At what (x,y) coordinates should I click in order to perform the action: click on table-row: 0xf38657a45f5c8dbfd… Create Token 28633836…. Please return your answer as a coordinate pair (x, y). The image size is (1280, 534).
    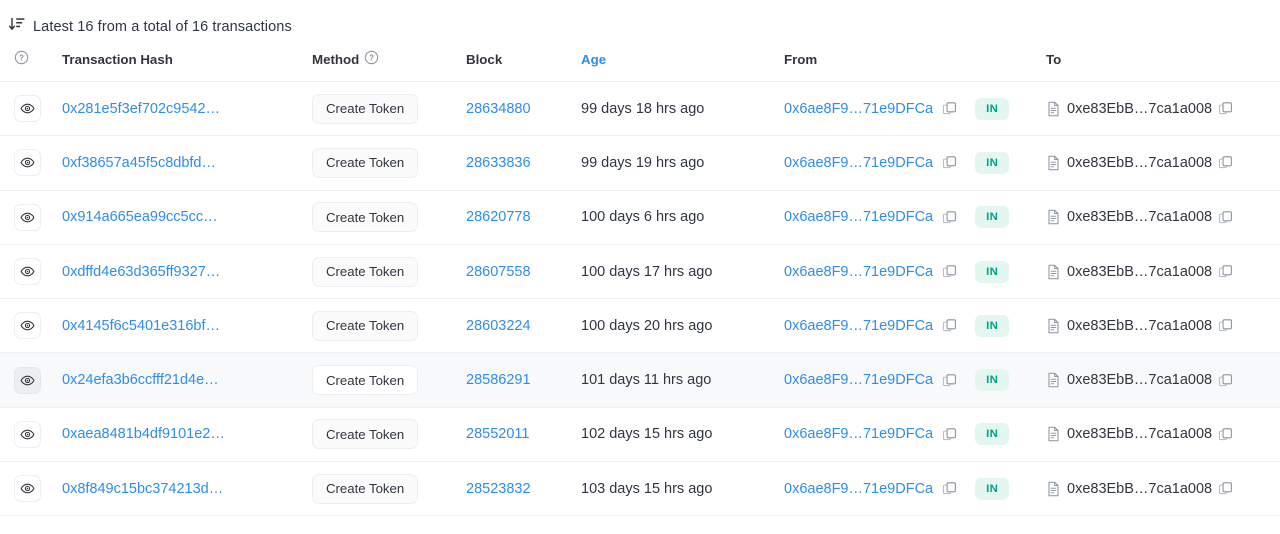
    Looking at the image, I should click on (640, 163).